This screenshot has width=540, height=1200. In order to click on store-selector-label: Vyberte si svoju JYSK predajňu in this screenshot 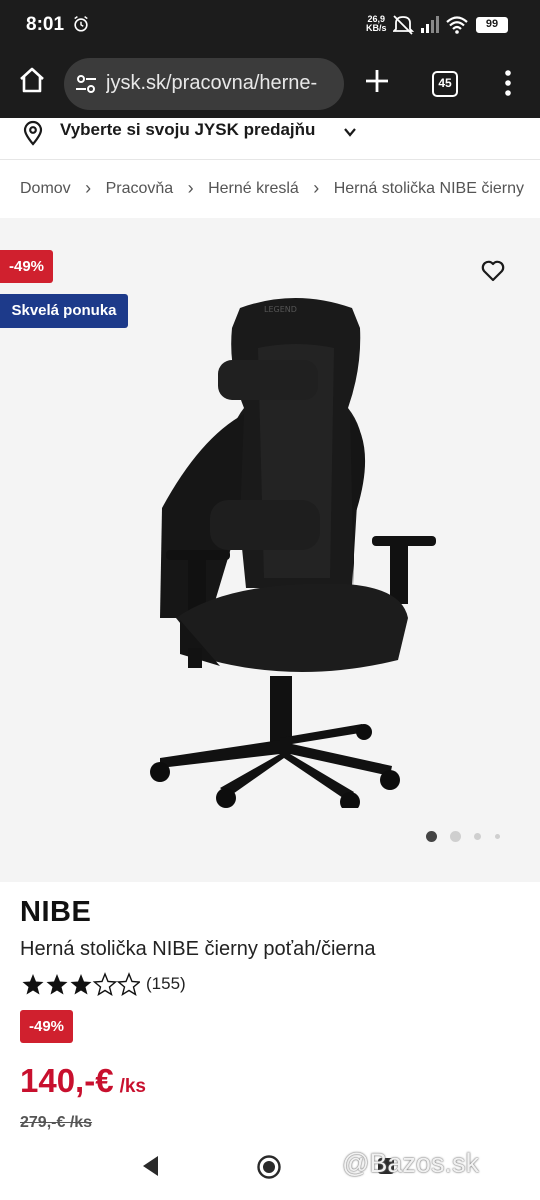, I will do `click(187, 130)`.